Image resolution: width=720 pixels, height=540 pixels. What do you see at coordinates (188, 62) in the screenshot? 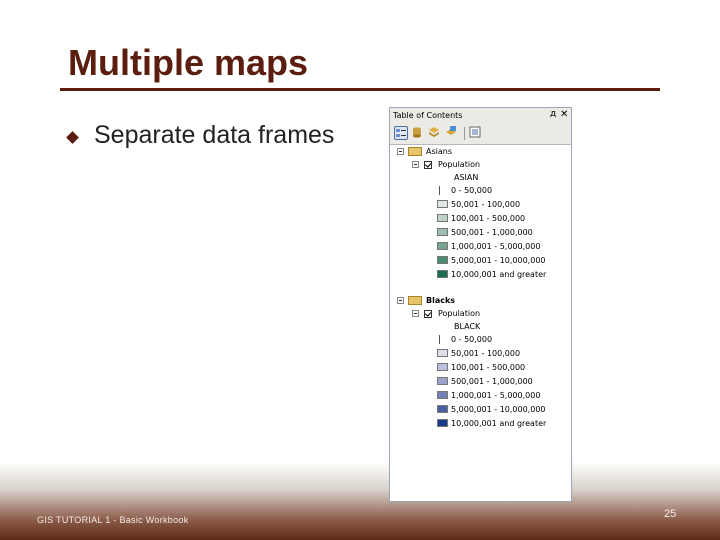
I see `slide-title: Multiple maps` at bounding box center [188, 62].